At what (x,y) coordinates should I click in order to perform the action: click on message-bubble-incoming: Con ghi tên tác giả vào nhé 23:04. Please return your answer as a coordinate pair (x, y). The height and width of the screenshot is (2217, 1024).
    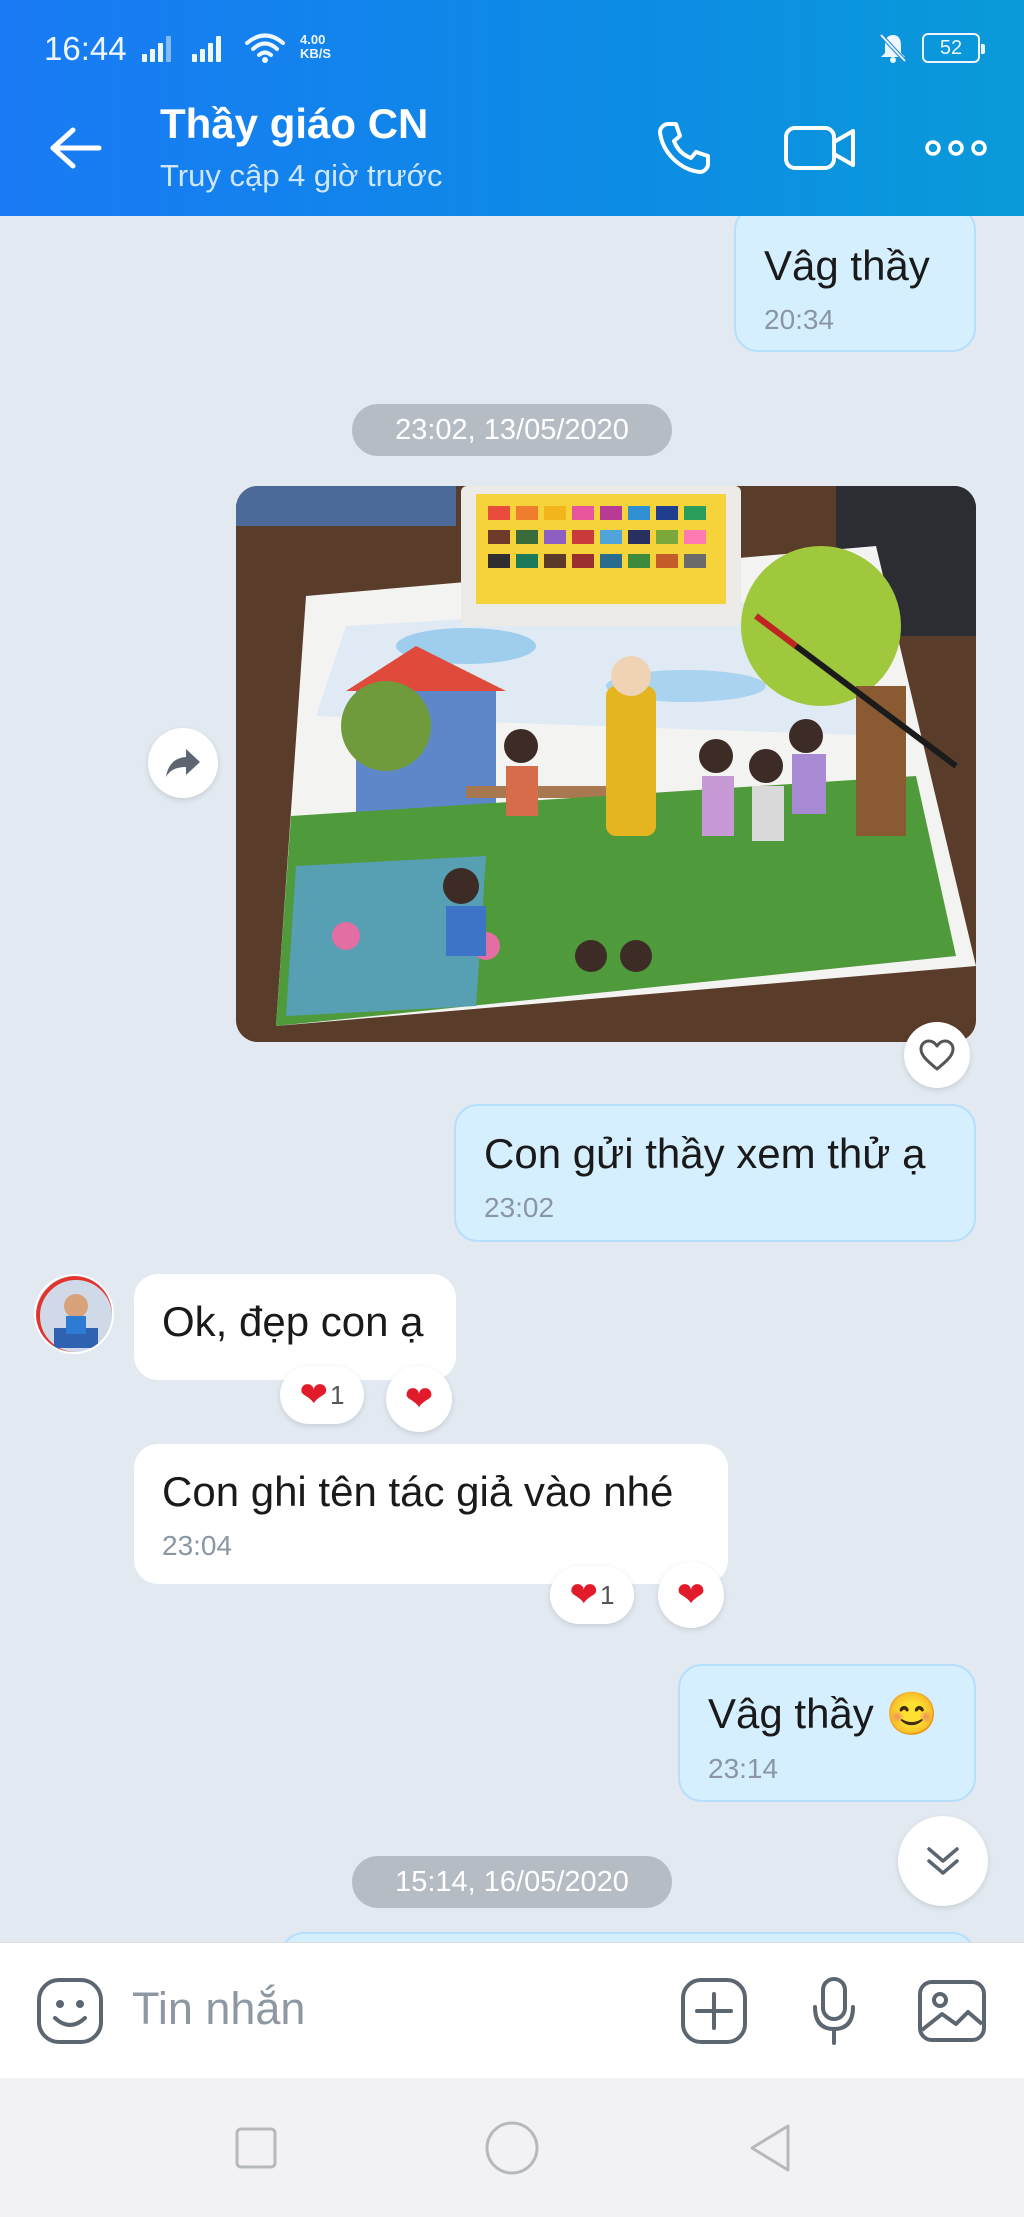
    Looking at the image, I should click on (431, 1514).